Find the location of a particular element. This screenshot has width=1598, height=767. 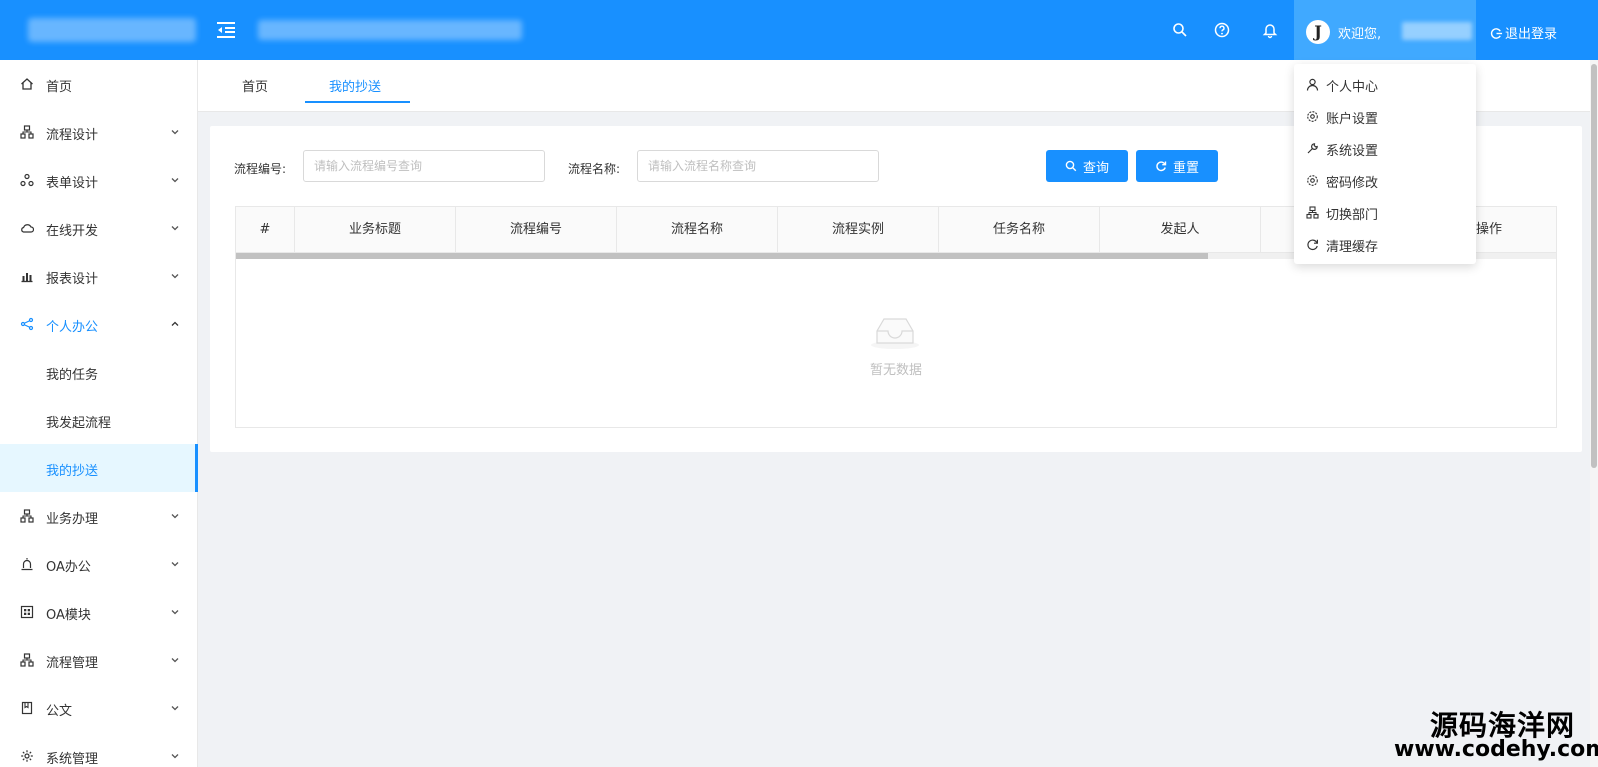

sidebar-item-label: 流程设计 is located at coordinates (72, 135).